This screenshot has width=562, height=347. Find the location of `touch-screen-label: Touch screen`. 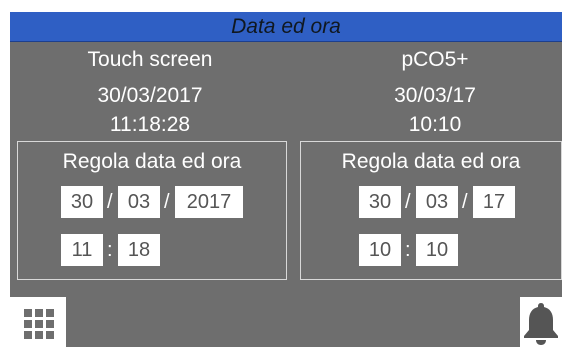

touch-screen-label: Touch screen is located at coordinates (150, 59).